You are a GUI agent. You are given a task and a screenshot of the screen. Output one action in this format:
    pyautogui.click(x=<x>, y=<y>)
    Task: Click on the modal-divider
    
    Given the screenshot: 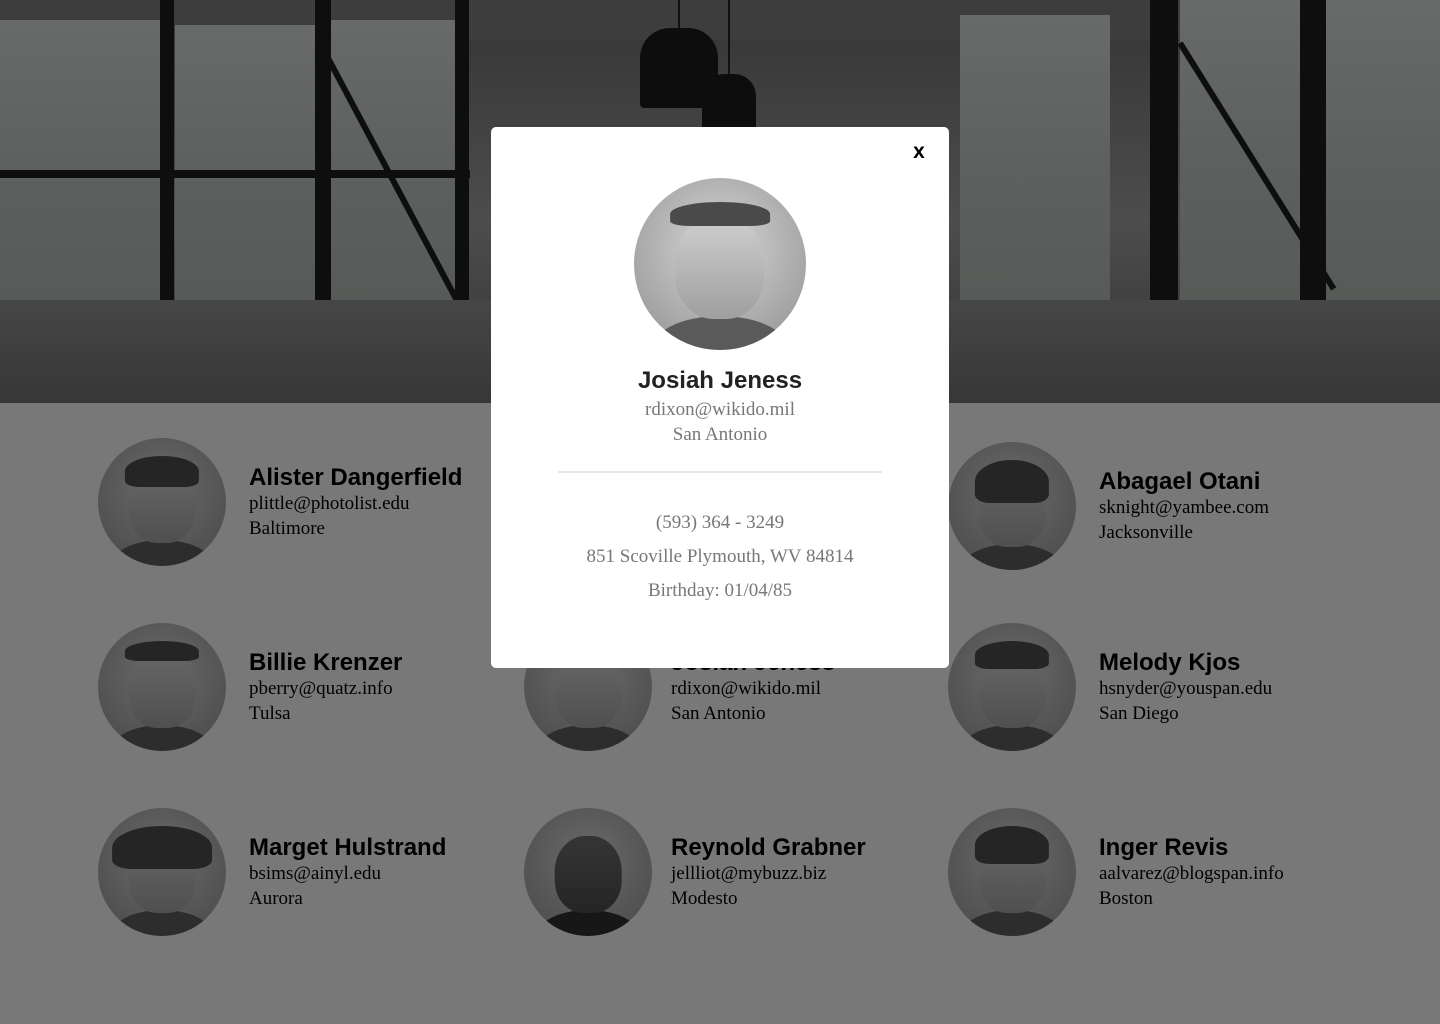 What is the action you would take?
    pyautogui.click(x=720, y=472)
    